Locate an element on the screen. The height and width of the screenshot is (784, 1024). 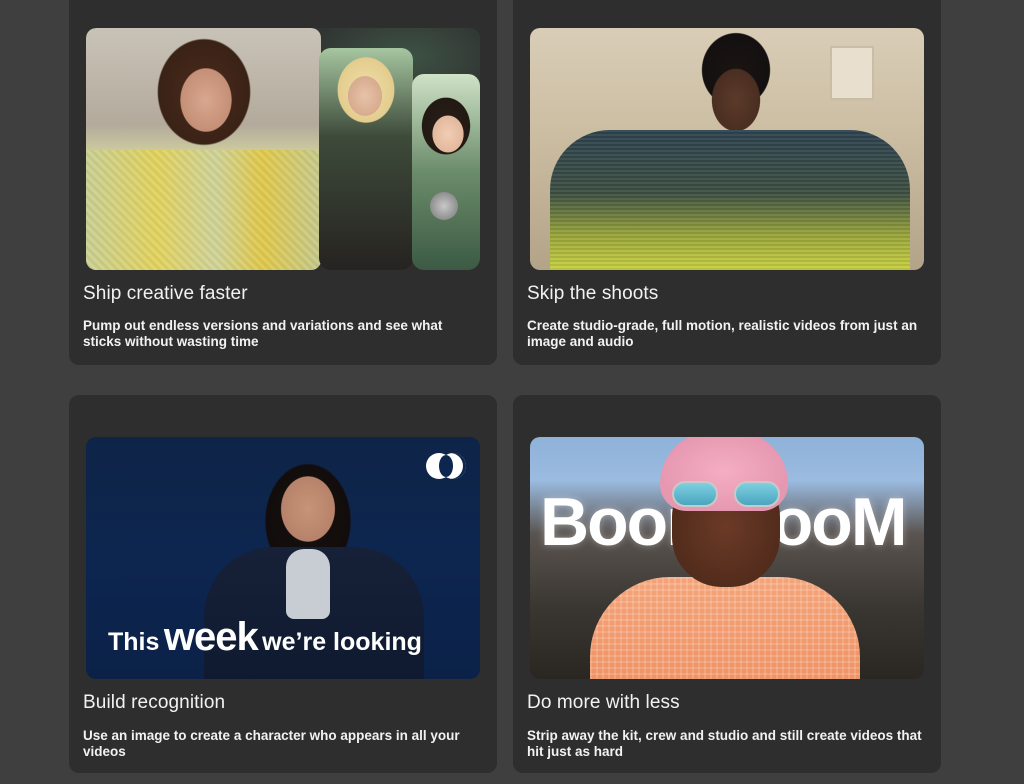
caption-emphasis: week is located at coordinates (211, 637).